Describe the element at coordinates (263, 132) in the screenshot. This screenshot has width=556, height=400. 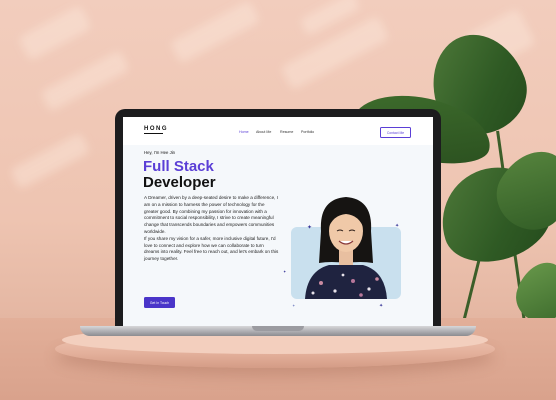
I see `nav-item-about: About Me` at that location.